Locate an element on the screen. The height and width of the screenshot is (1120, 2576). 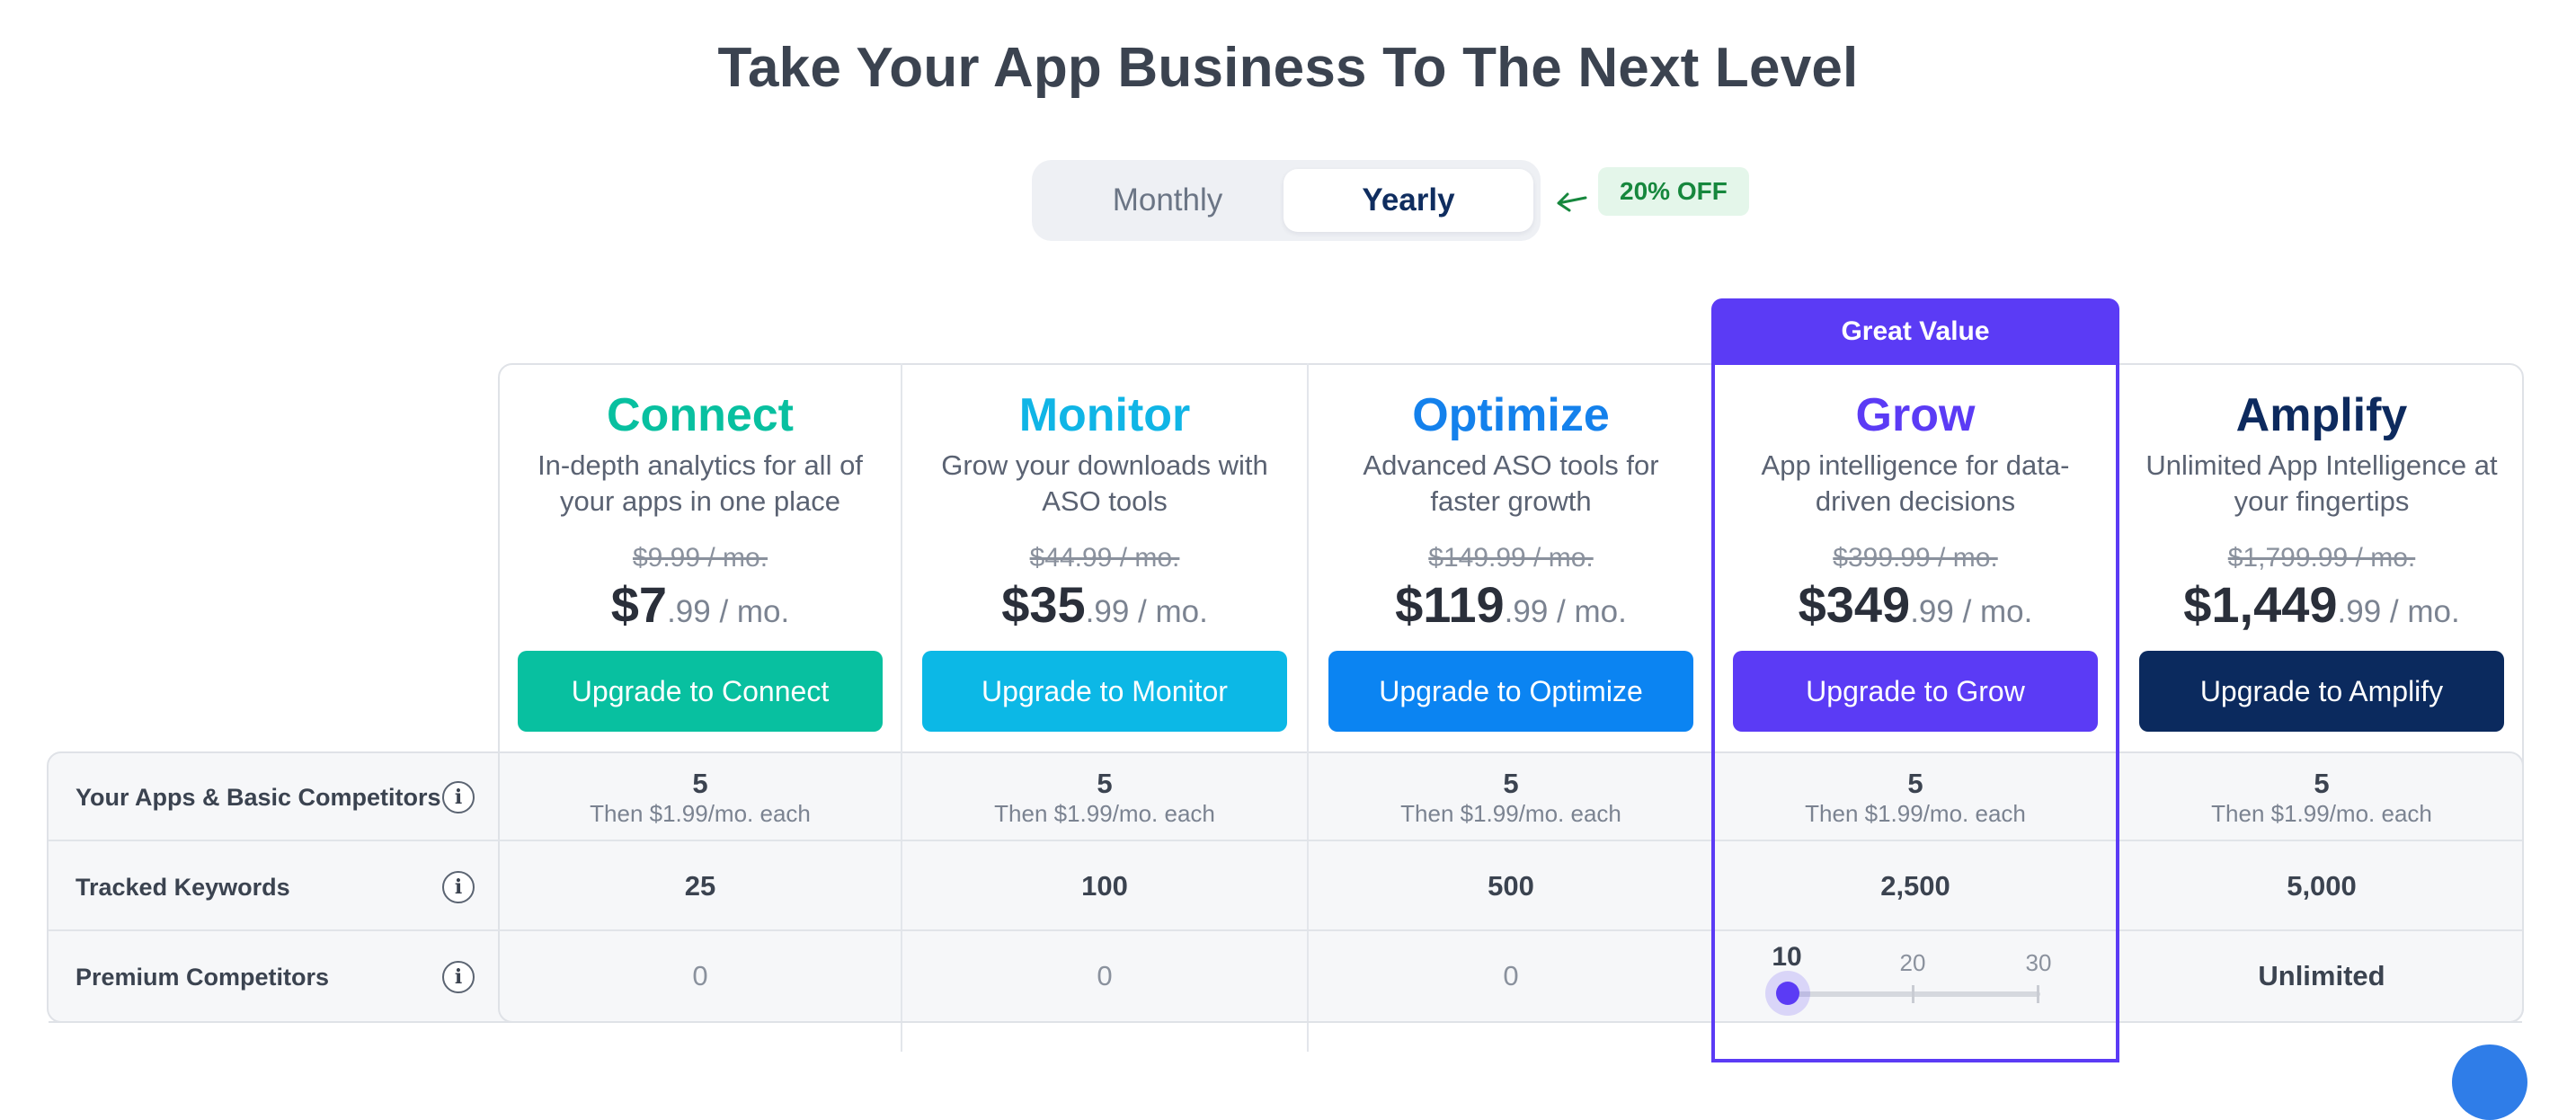
discount-badge: 20% OFF is located at coordinates (1673, 191).